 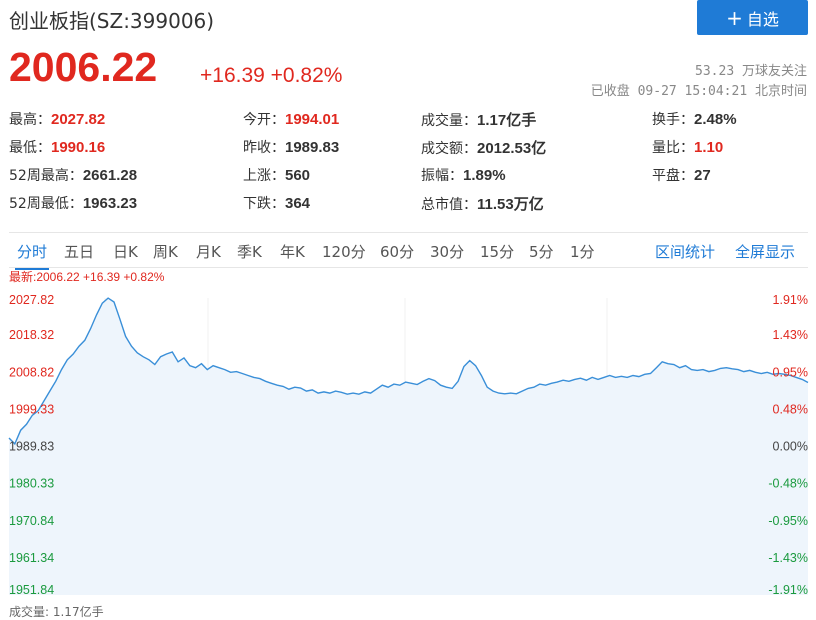 I want to click on y-tick-percent-label: -1.43%, so click(x=788, y=558).